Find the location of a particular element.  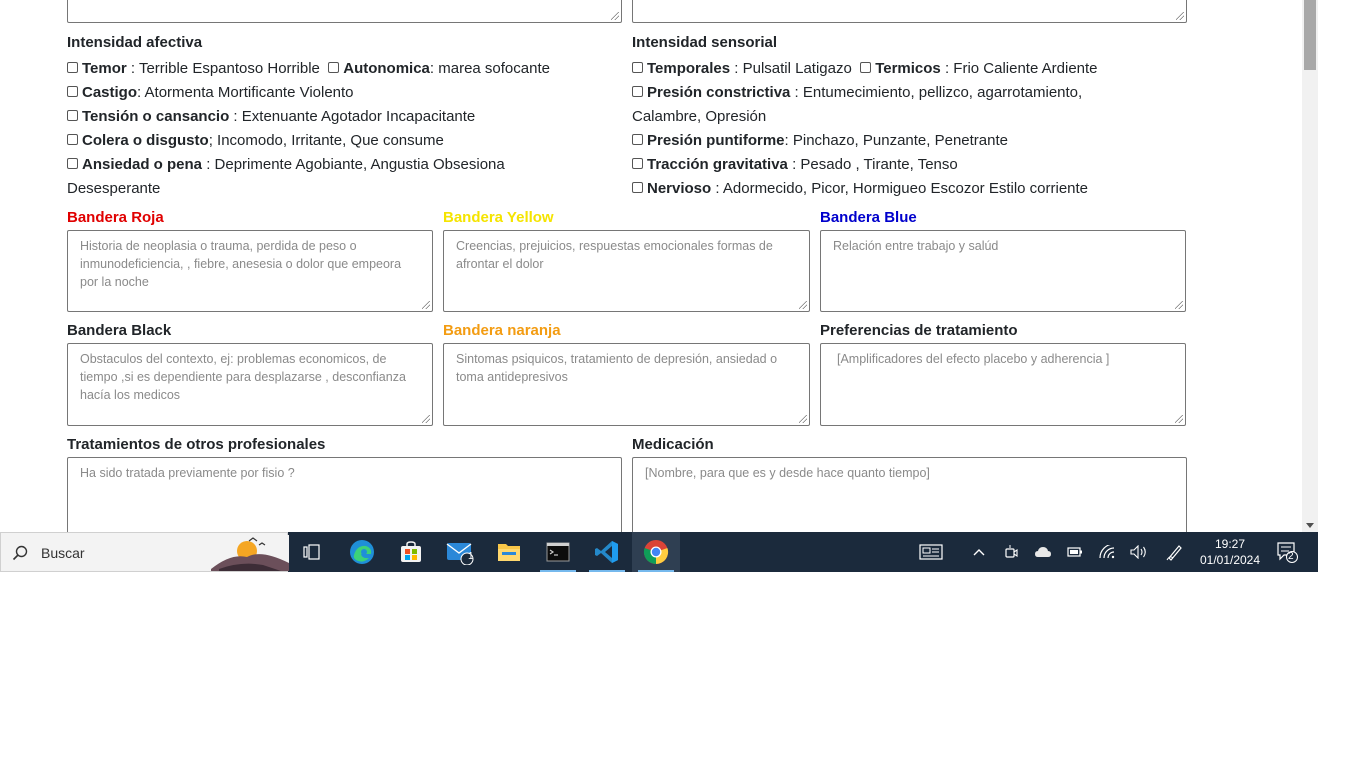

bandera-blue-placeholder: Relación entre trabajo y salúd is located at coordinates (916, 246).